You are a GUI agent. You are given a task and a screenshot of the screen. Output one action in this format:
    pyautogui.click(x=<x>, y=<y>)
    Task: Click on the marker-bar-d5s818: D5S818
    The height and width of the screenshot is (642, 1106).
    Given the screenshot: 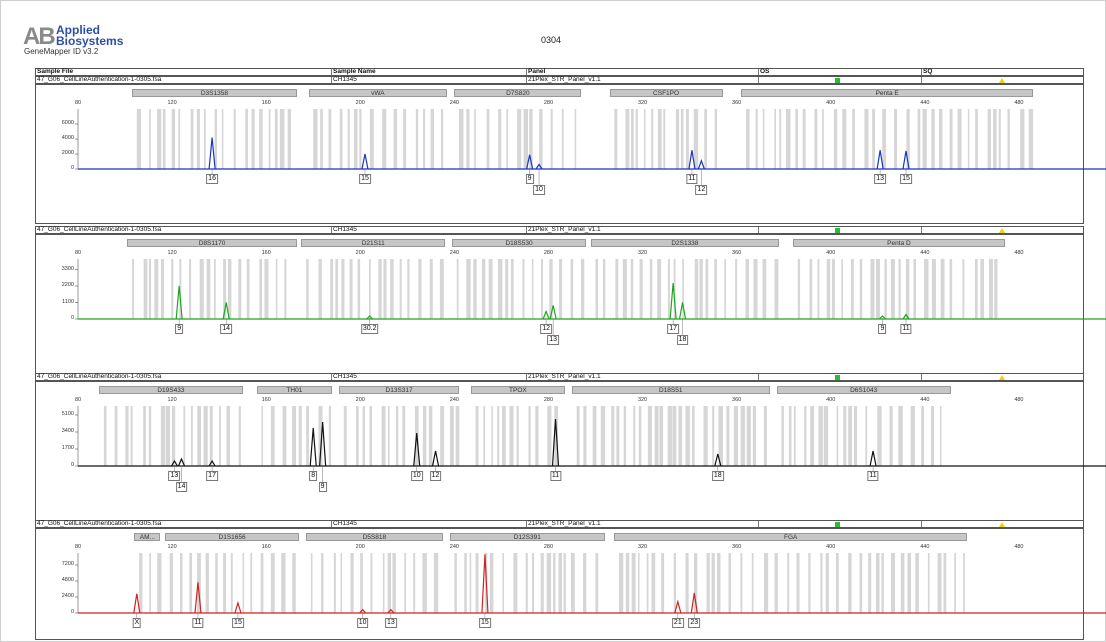 What is the action you would take?
    pyautogui.click(x=374, y=537)
    